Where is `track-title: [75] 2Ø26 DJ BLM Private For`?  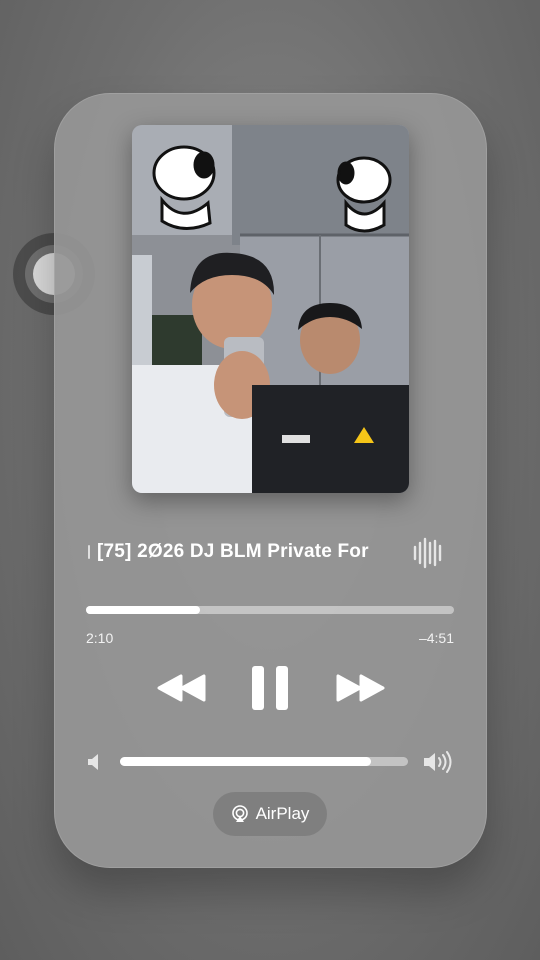
track-title: [75] 2Ø26 DJ BLM Private For is located at coordinates (233, 551).